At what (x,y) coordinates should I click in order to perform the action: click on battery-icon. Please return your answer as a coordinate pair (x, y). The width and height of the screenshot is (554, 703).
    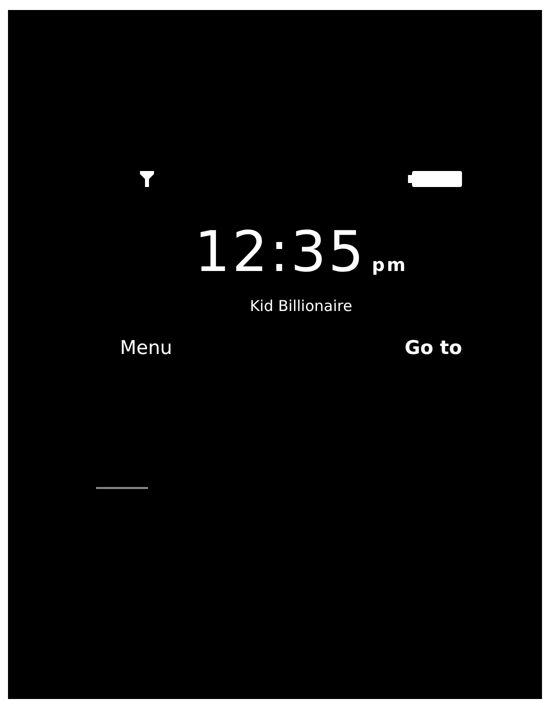
    Looking at the image, I should click on (435, 179).